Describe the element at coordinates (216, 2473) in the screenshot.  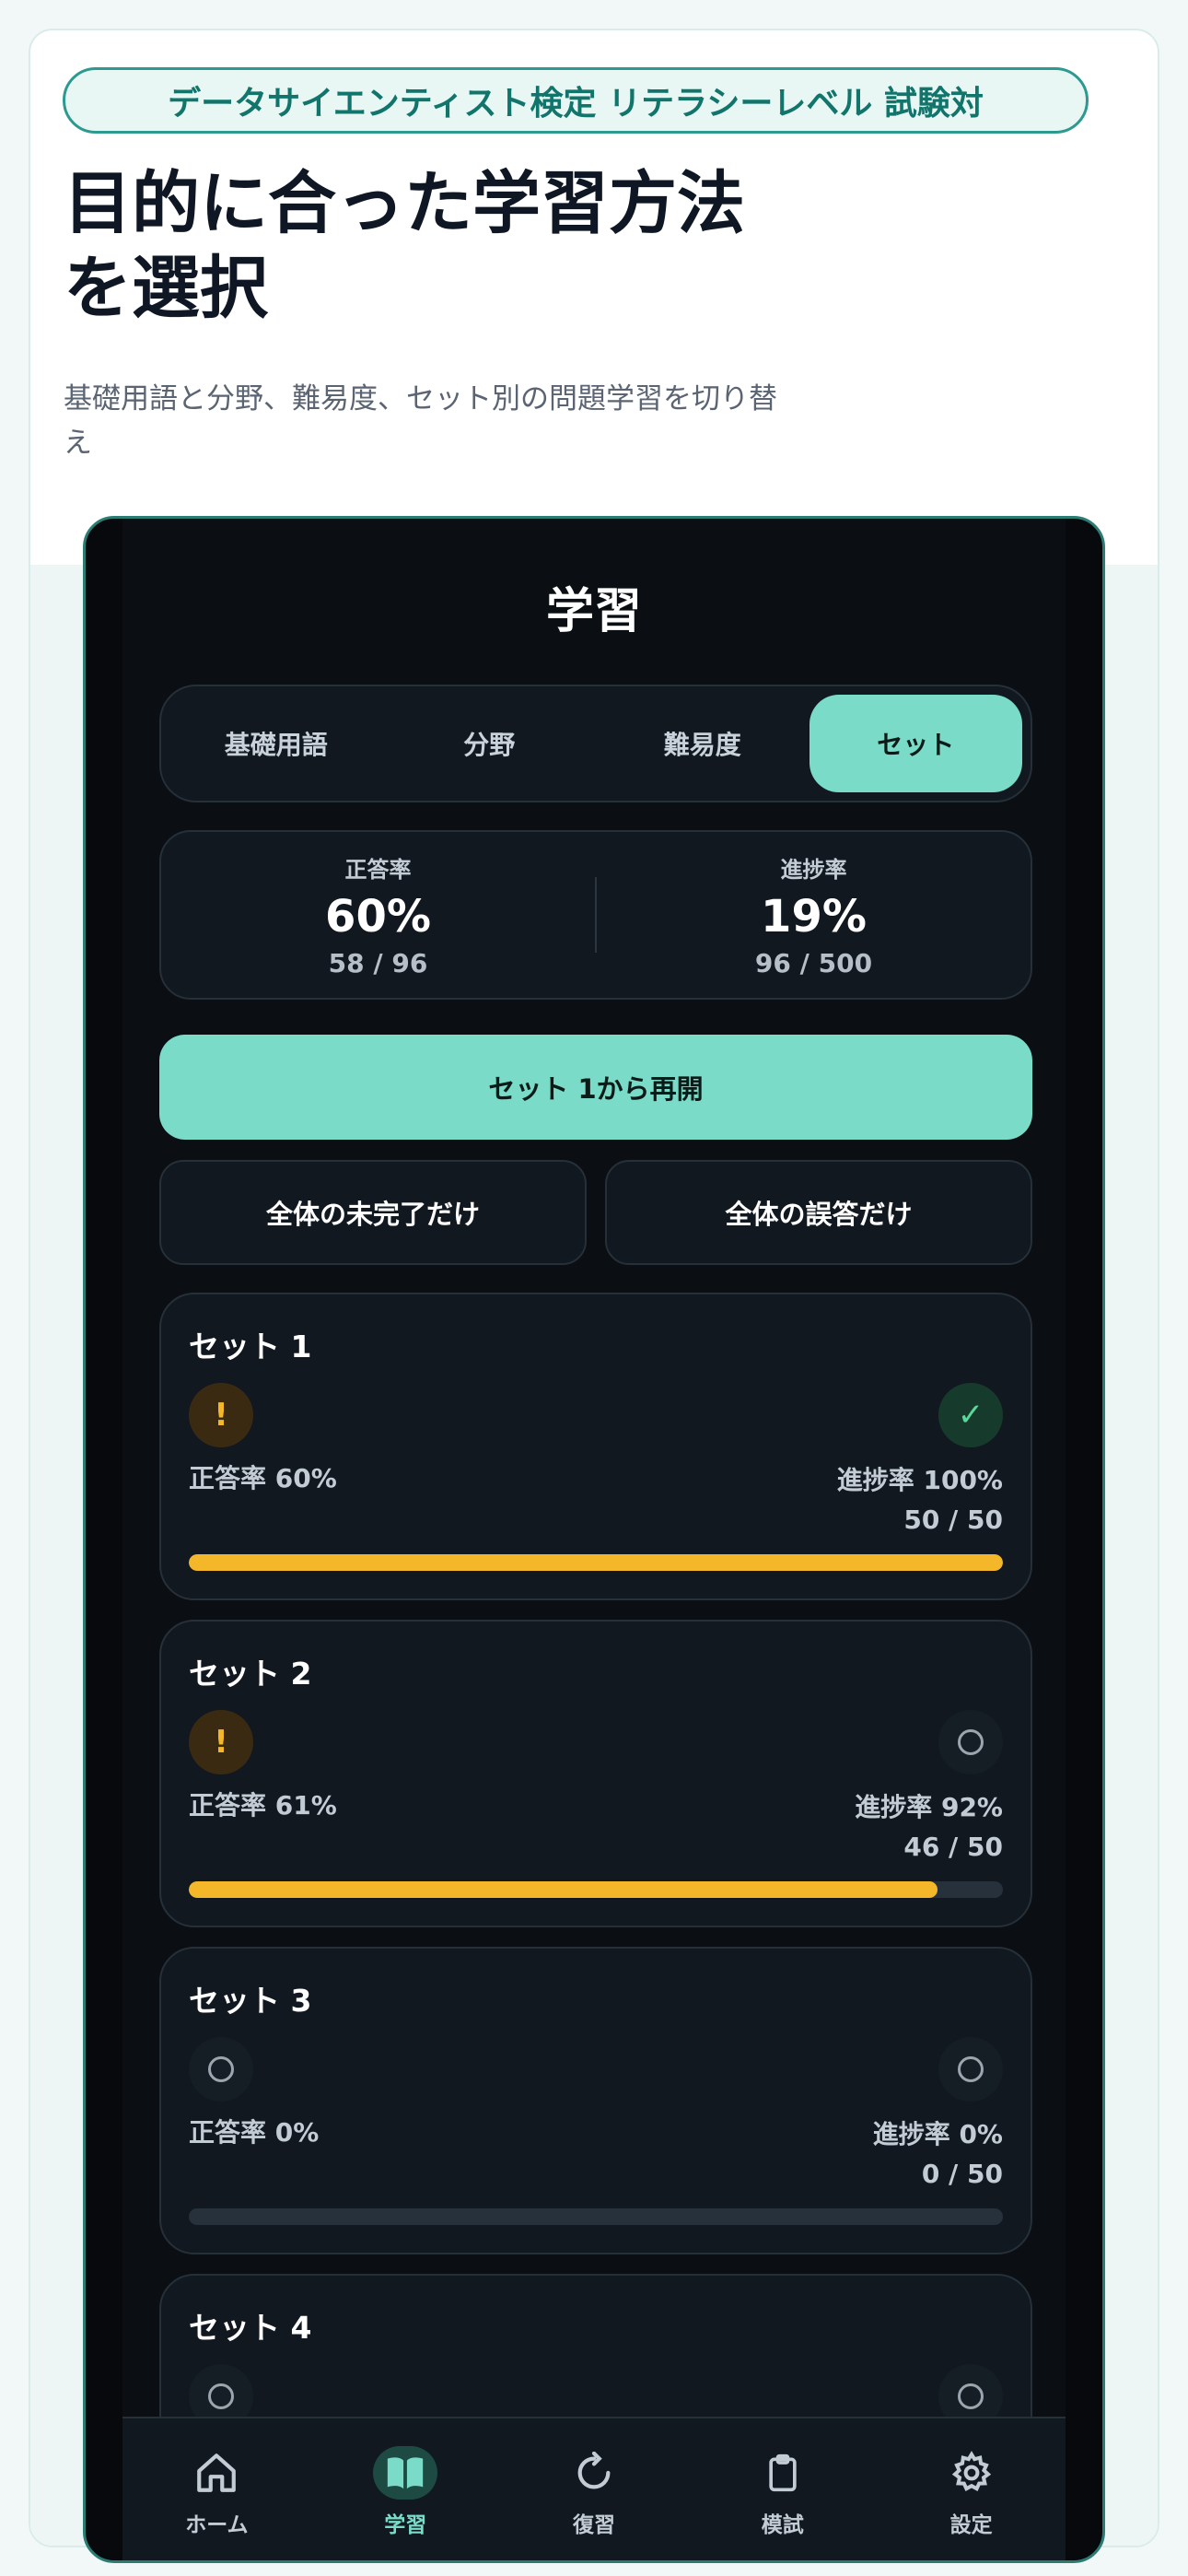
I see `home-icon` at that location.